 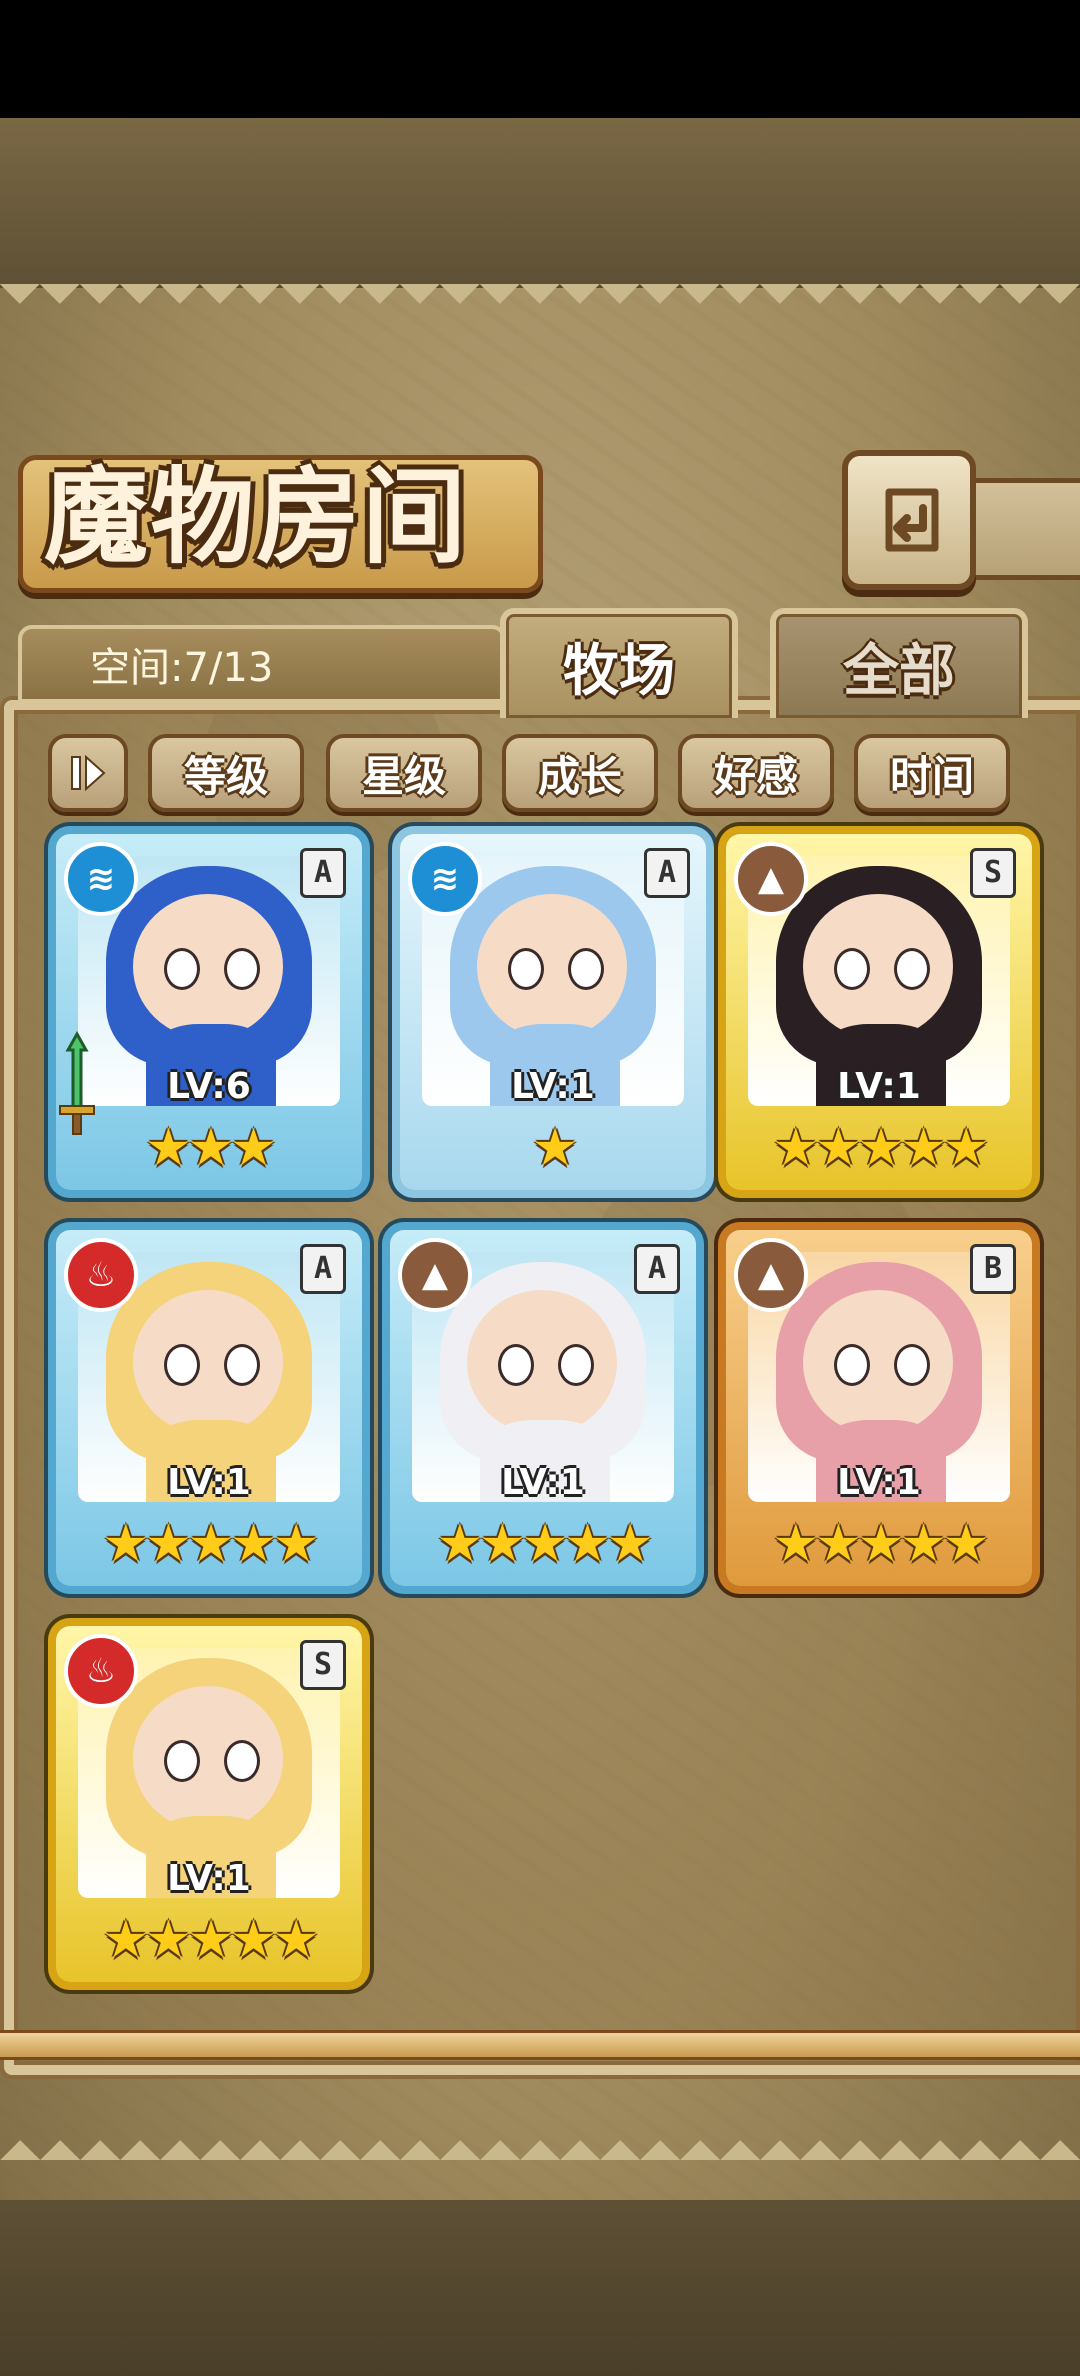 What do you see at coordinates (580, 773) in the screenshot?
I see `sort-by-growth-button: 成长` at bounding box center [580, 773].